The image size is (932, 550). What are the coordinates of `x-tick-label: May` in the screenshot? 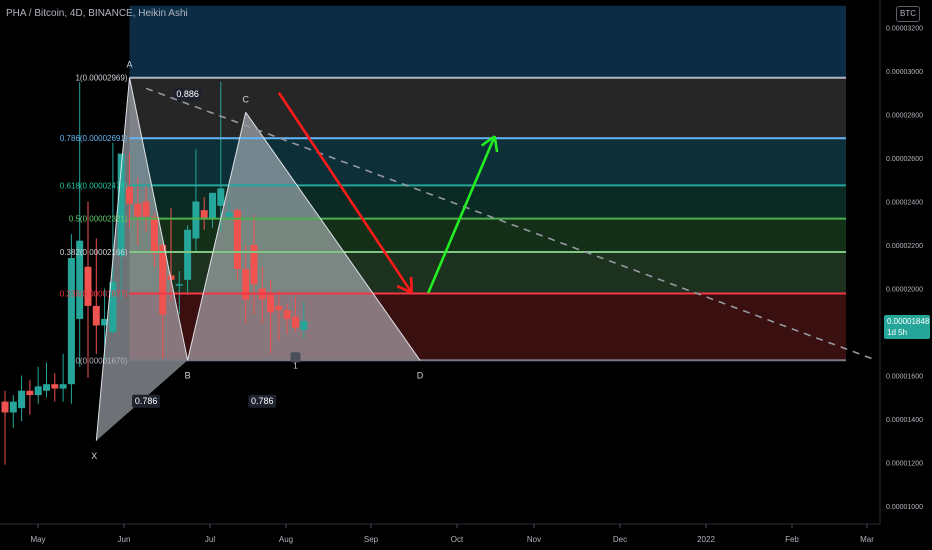 It's located at (37, 539).